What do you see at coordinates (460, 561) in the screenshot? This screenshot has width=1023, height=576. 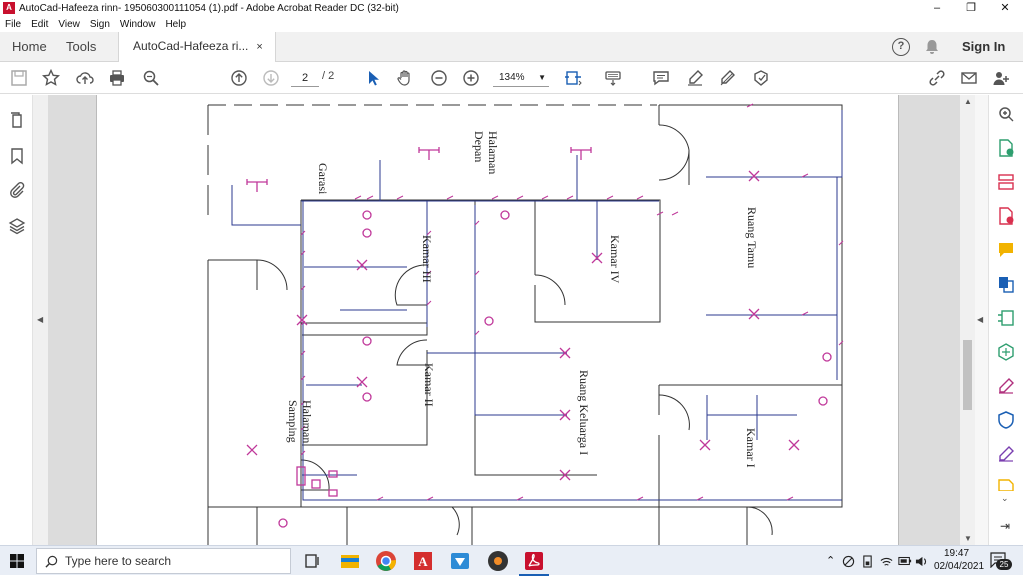 I see `teams-app-icon` at bounding box center [460, 561].